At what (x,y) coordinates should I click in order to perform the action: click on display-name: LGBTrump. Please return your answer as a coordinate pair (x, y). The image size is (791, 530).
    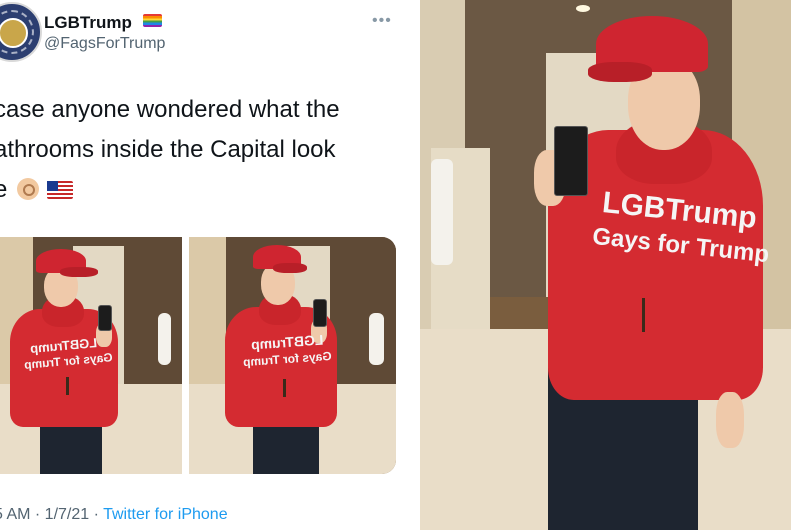
    Looking at the image, I should click on (88, 23).